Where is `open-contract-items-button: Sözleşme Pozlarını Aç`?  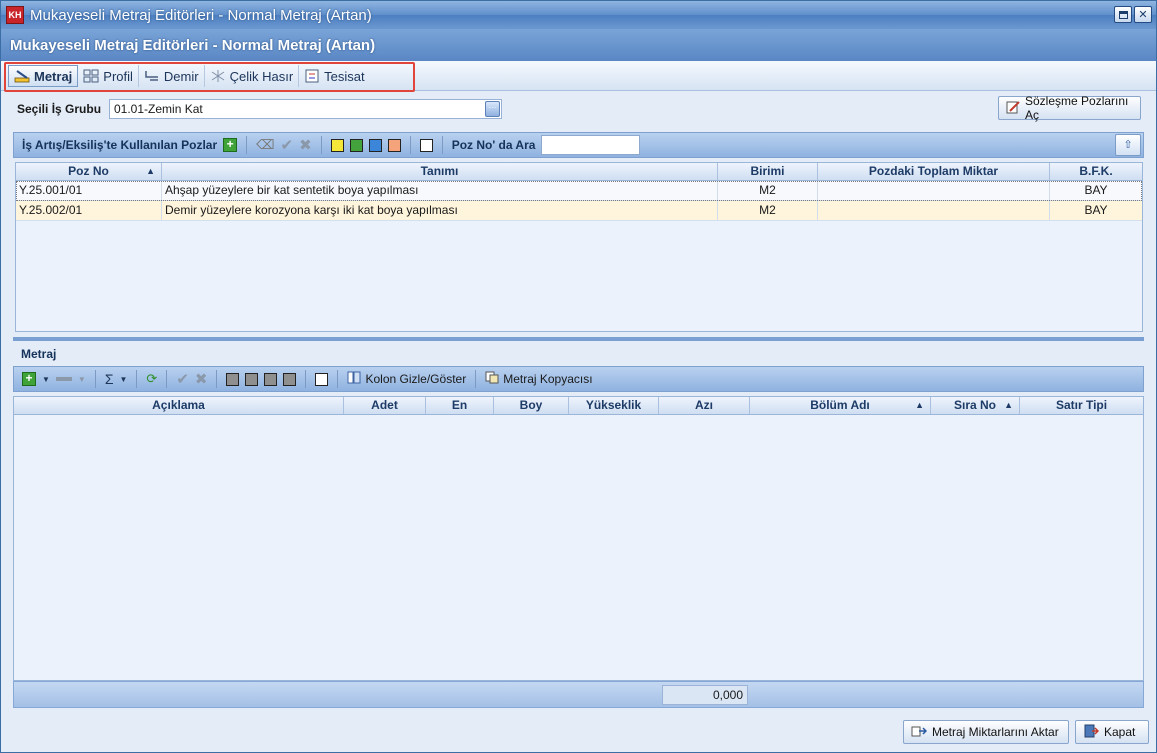 open-contract-items-button: Sözleşme Pozlarını Aç is located at coordinates (1069, 108).